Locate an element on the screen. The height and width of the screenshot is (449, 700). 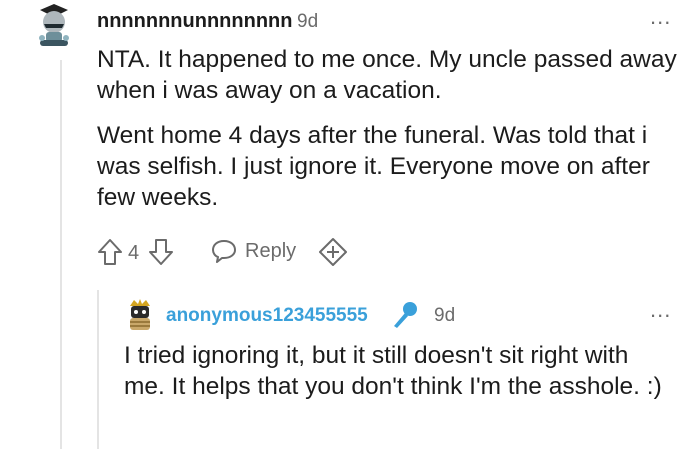
downvote-icon is located at coordinates (161, 252).